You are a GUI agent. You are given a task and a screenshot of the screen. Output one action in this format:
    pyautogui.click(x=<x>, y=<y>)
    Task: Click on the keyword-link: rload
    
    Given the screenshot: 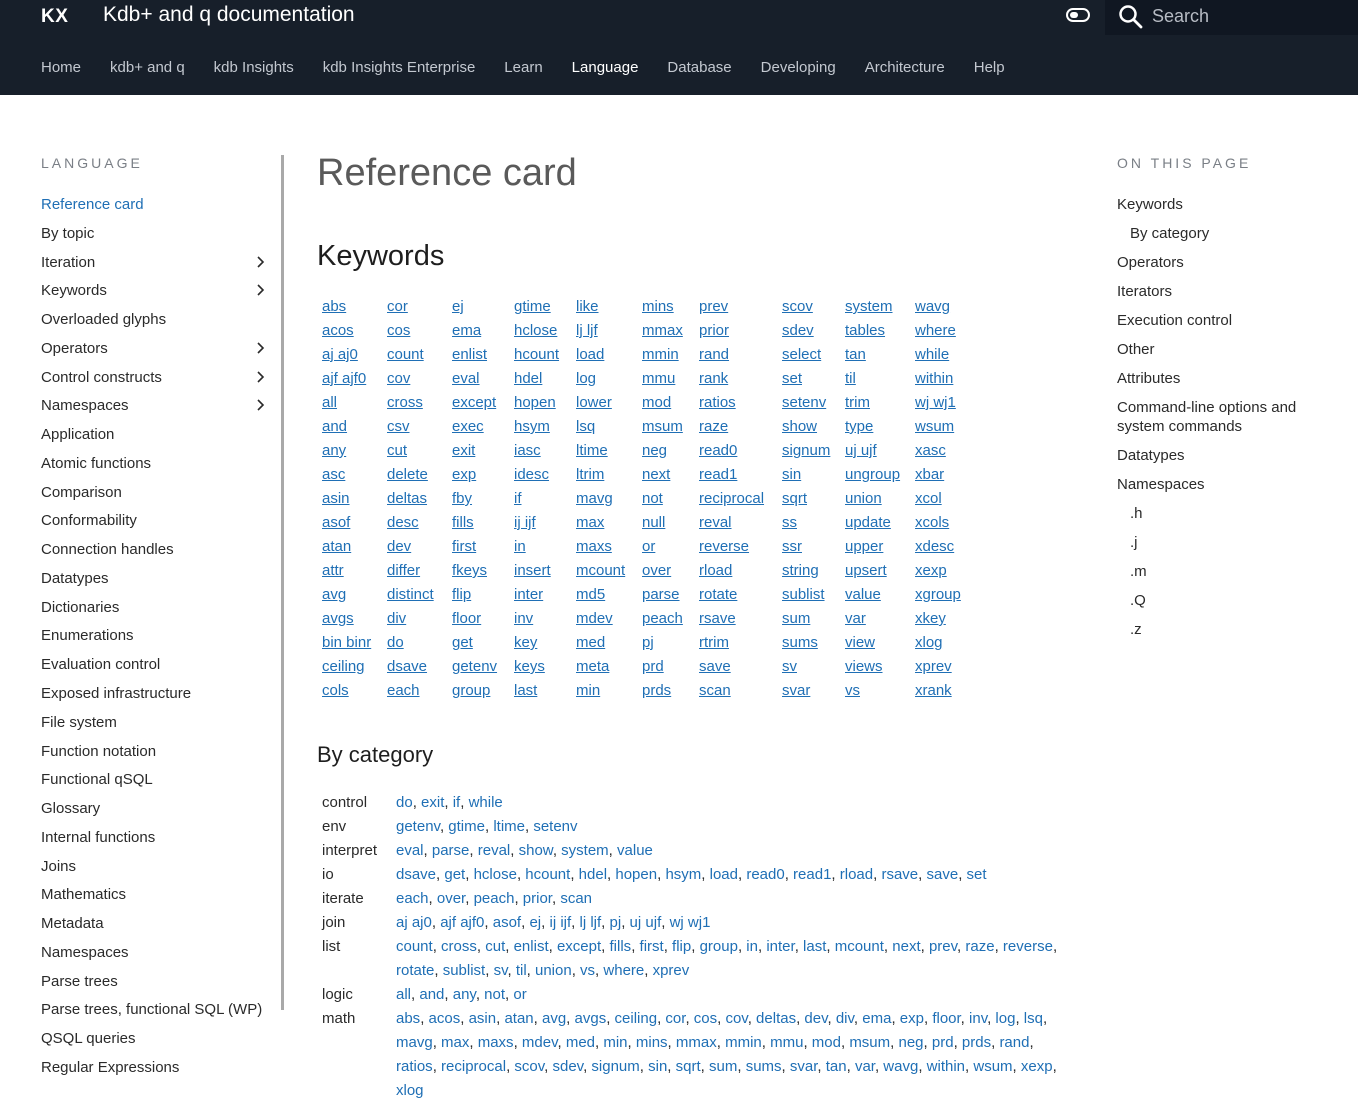 What is the action you would take?
    pyautogui.click(x=731, y=573)
    